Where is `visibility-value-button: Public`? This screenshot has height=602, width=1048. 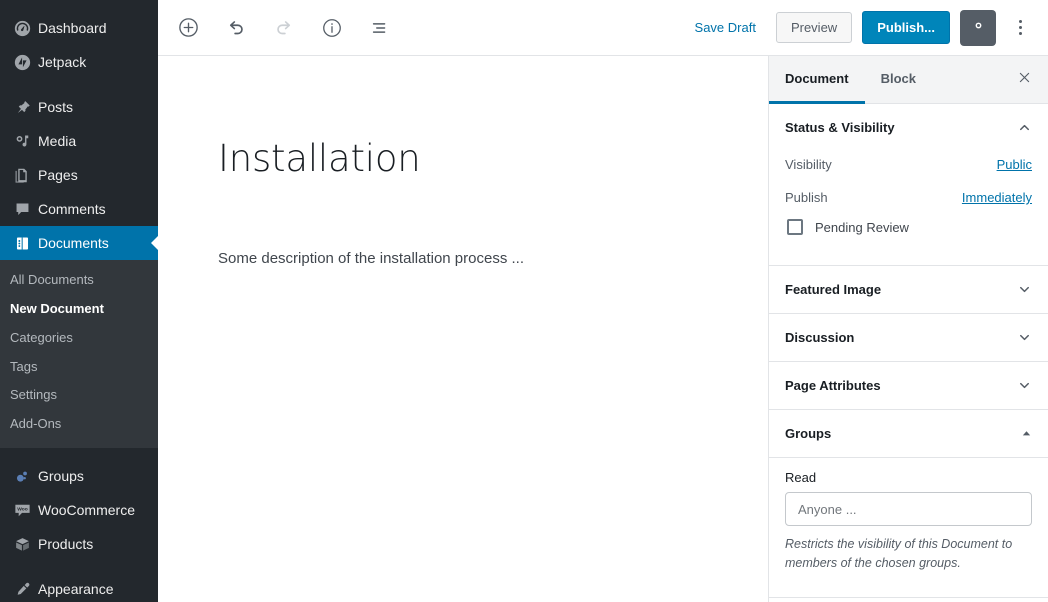 visibility-value-button: Public is located at coordinates (1014, 164).